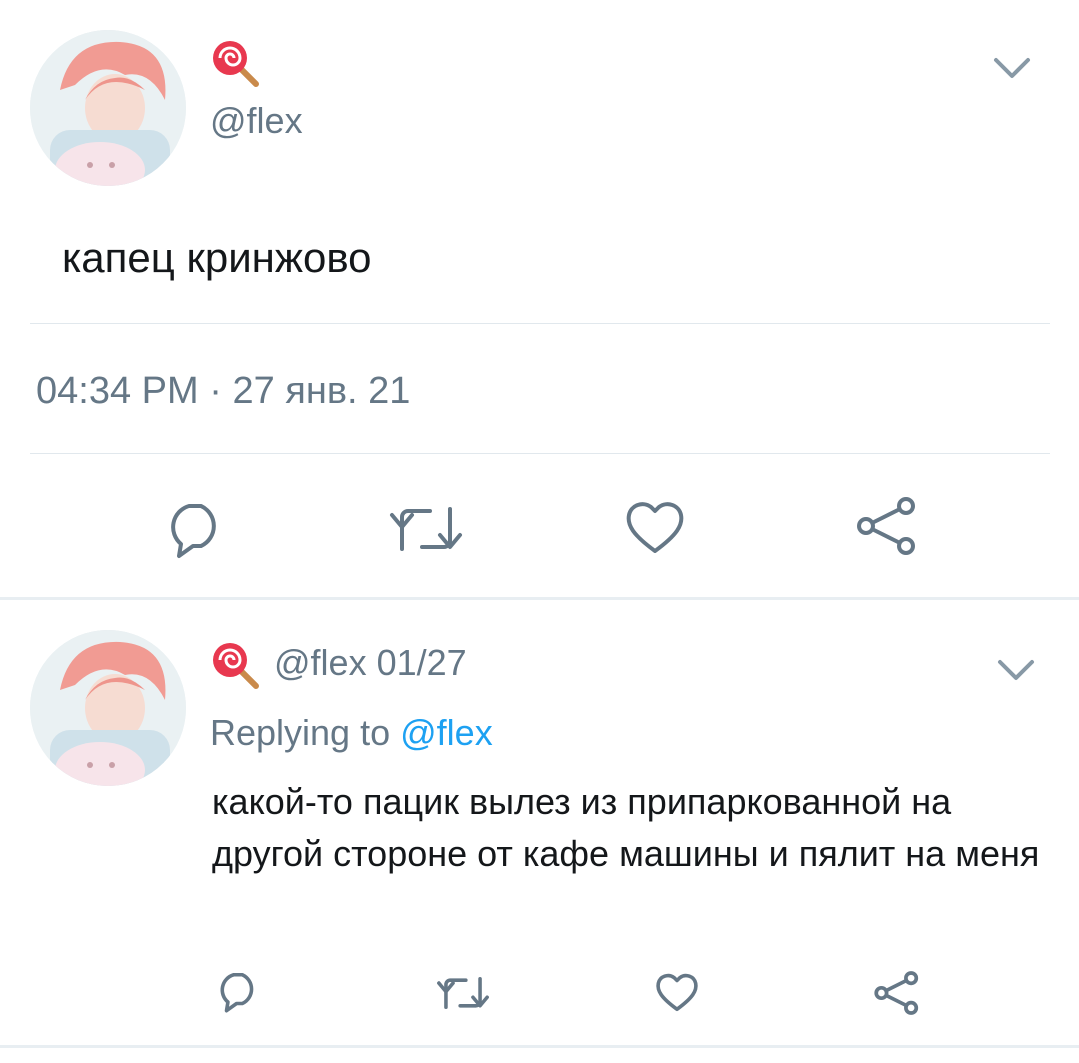 Image resolution: width=1079 pixels, height=1063 pixels. What do you see at coordinates (370, 663) in the screenshot?
I see `reply-header: @flex 01/27` at bounding box center [370, 663].